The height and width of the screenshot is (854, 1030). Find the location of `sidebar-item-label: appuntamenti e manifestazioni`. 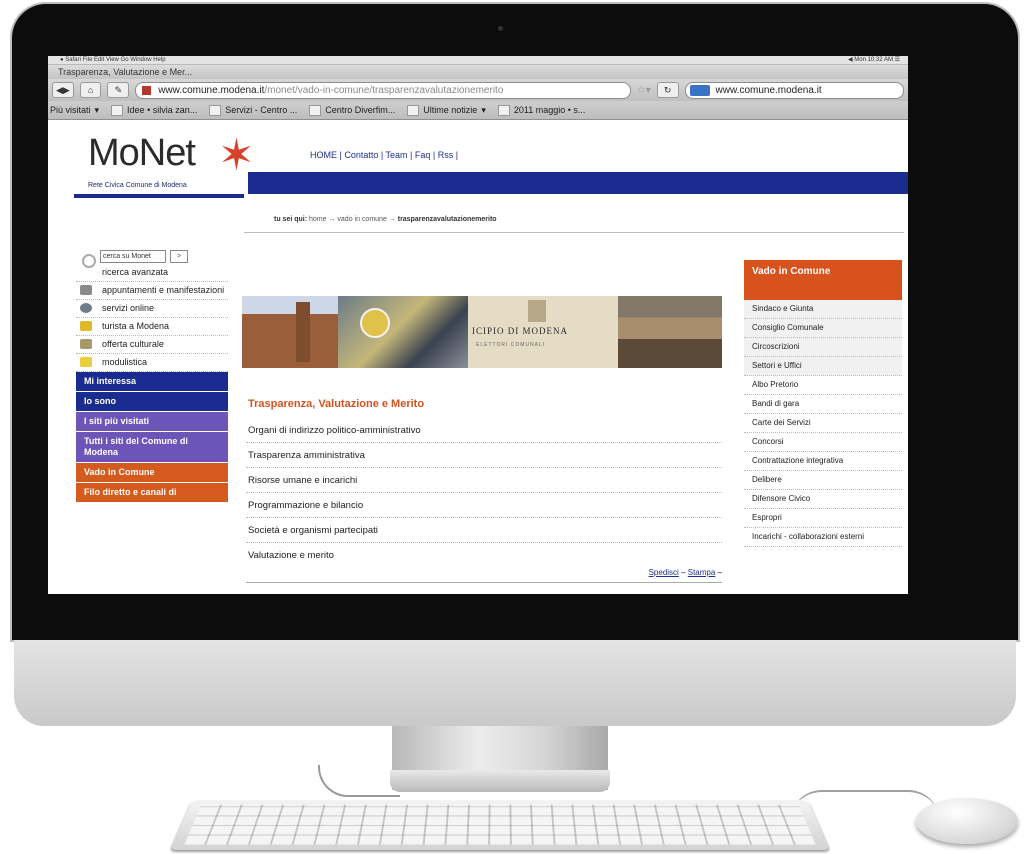

sidebar-item-label: appuntamenti e manifestazioni is located at coordinates (163, 290).